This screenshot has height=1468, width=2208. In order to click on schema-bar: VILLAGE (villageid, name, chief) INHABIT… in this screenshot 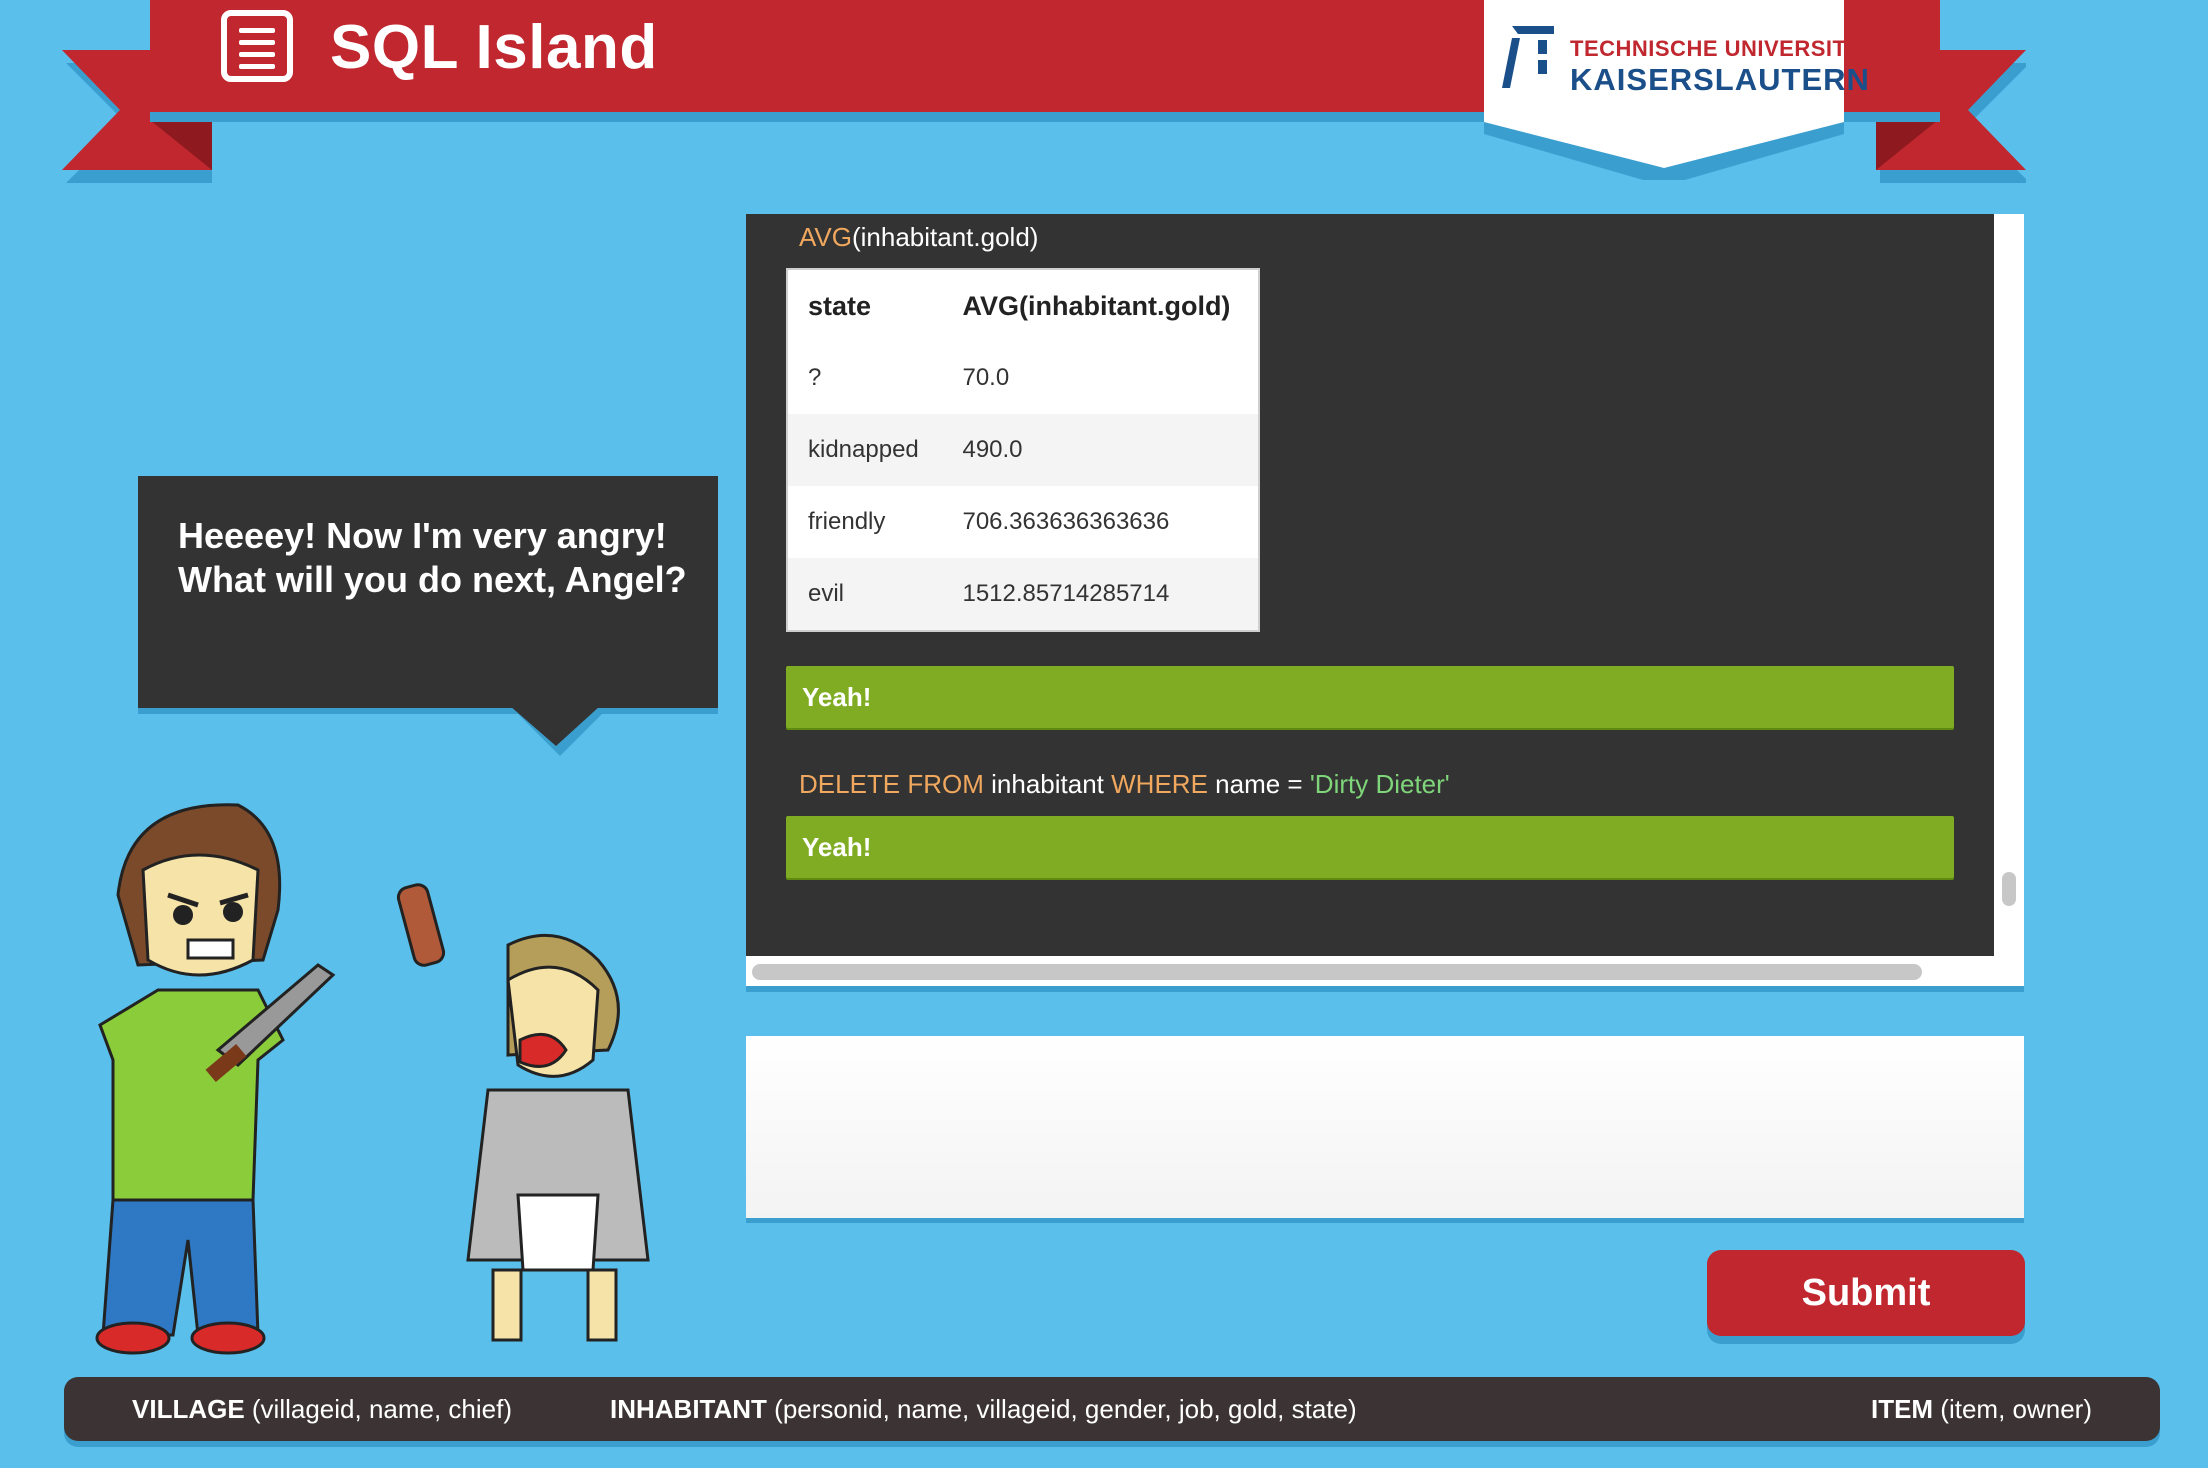, I will do `click(1112, 1409)`.